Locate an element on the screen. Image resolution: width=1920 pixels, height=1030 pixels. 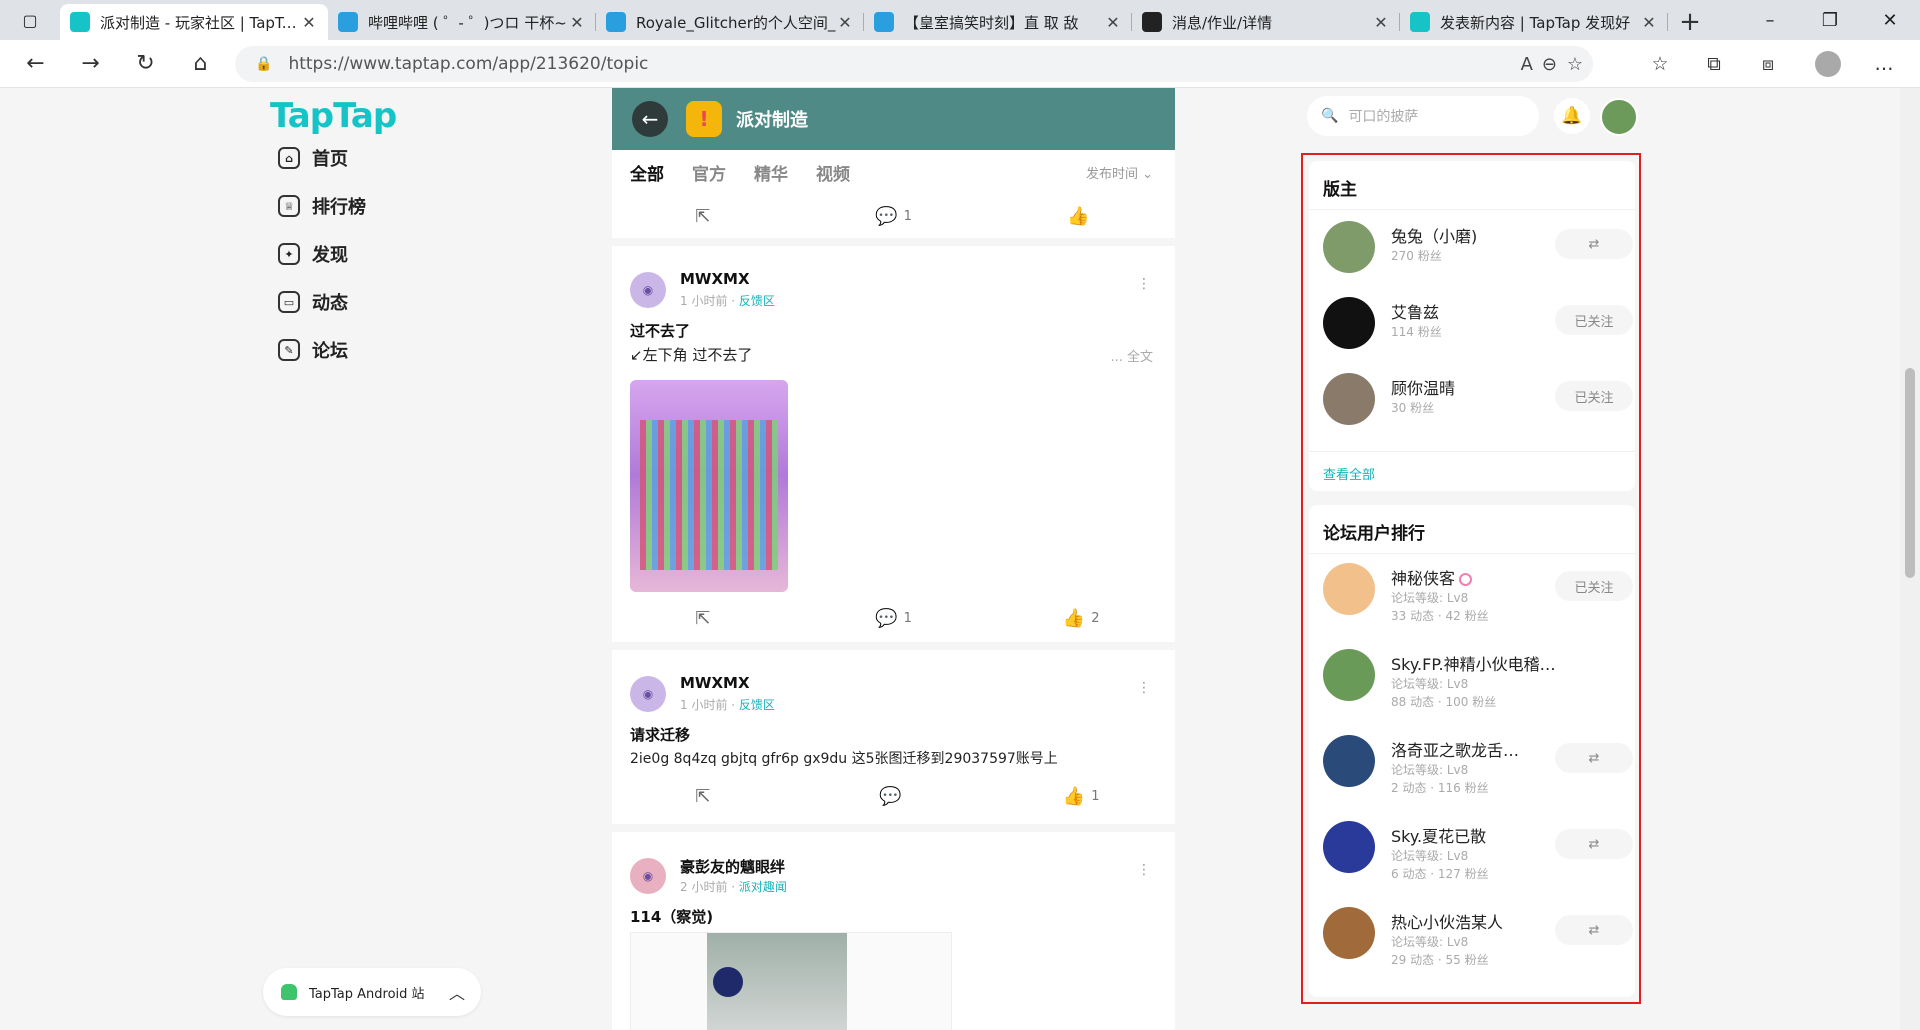
comment-button: 💬 is located at coordinates (894, 796).